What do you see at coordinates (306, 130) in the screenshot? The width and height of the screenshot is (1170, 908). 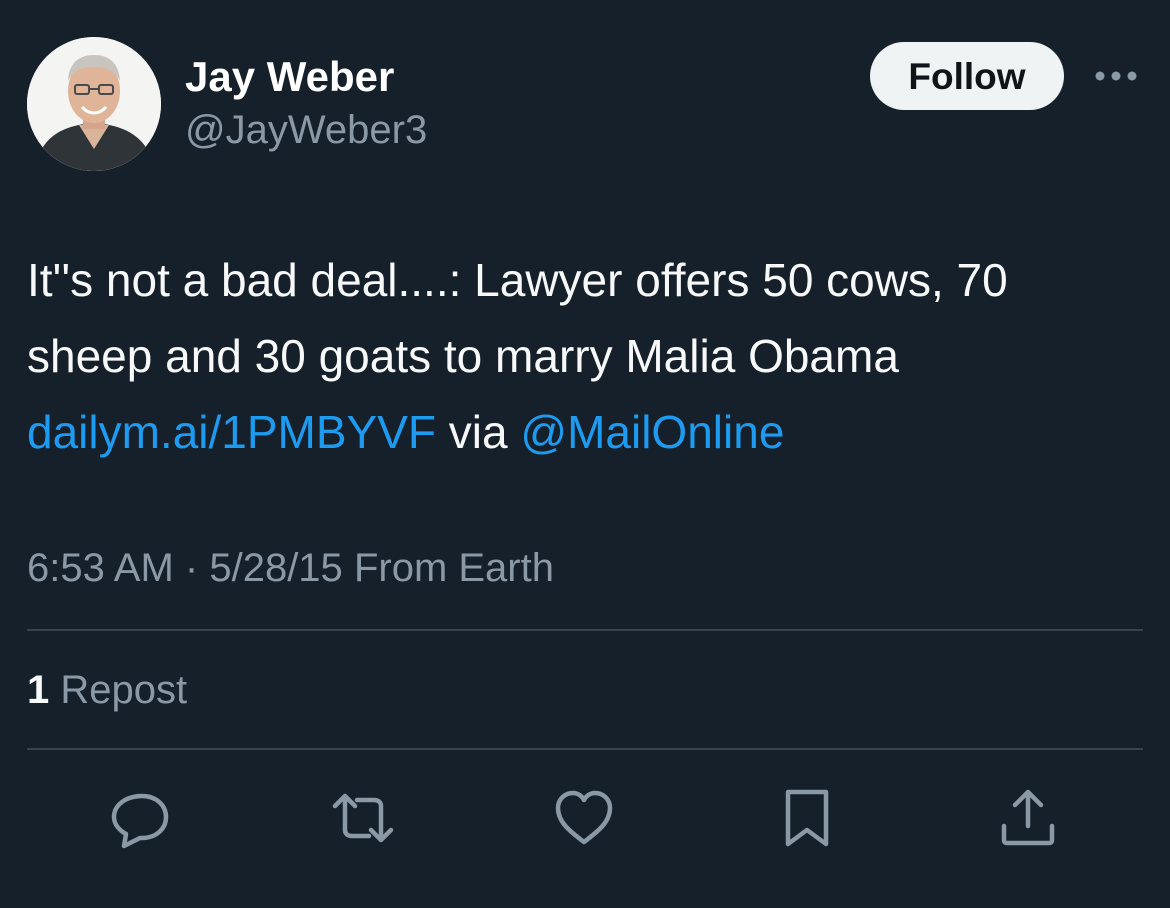 I see `user-handle: @JayWeber3` at bounding box center [306, 130].